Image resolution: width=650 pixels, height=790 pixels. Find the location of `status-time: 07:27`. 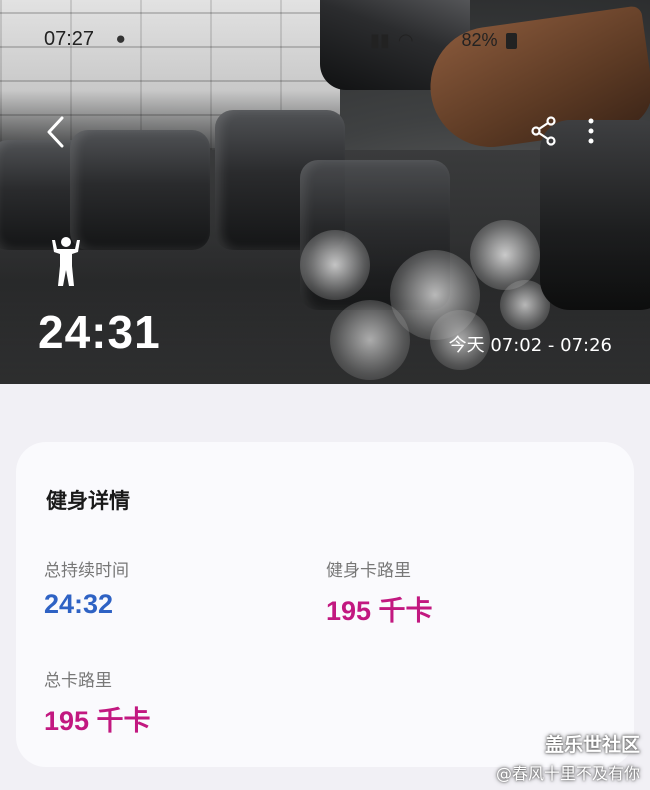

status-time: 07:27 is located at coordinates (69, 39).